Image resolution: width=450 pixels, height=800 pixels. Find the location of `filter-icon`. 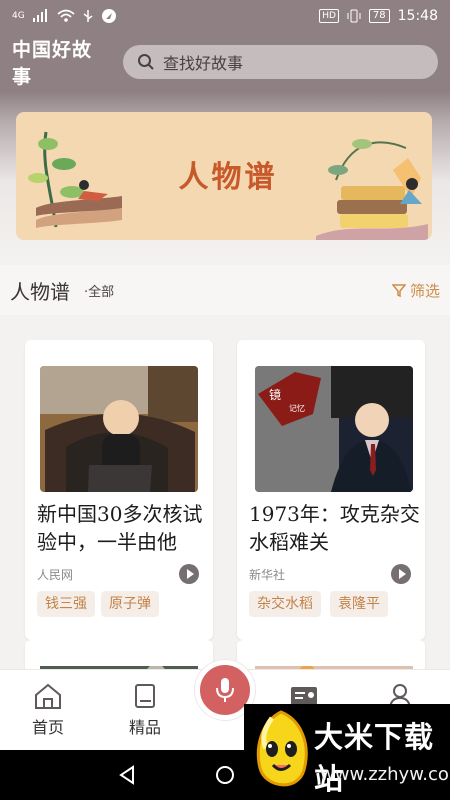

filter-icon is located at coordinates (398, 290).